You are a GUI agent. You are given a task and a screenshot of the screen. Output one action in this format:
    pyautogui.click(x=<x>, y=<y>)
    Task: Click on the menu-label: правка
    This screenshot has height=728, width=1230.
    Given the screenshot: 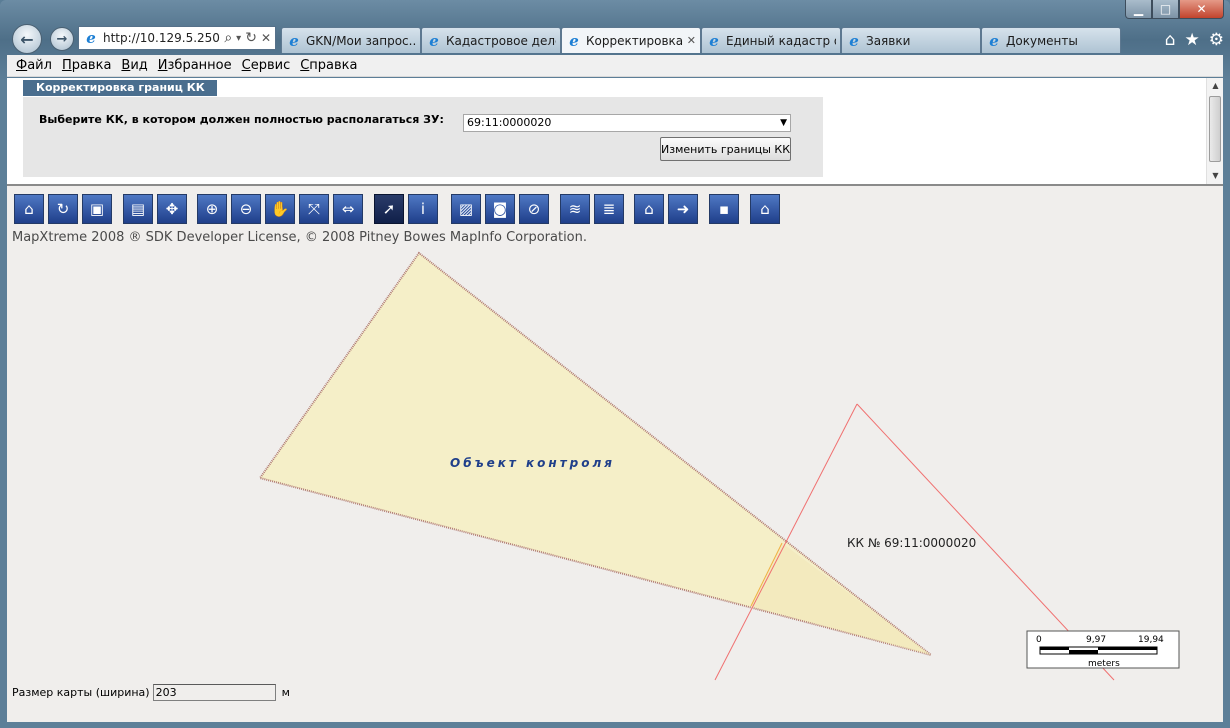 What is the action you would take?
    pyautogui.click(x=333, y=65)
    